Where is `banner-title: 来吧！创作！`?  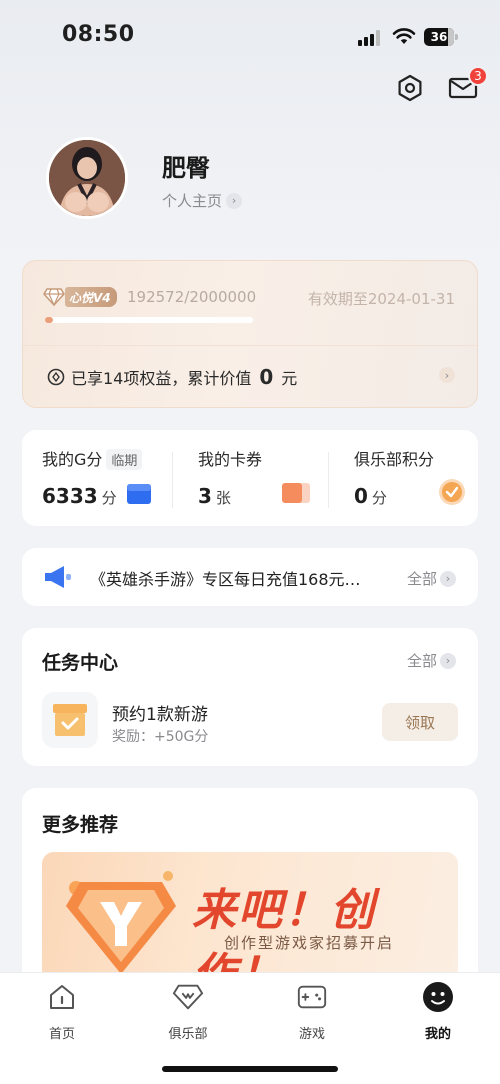 banner-title: 来吧！创作！ is located at coordinates (284, 933).